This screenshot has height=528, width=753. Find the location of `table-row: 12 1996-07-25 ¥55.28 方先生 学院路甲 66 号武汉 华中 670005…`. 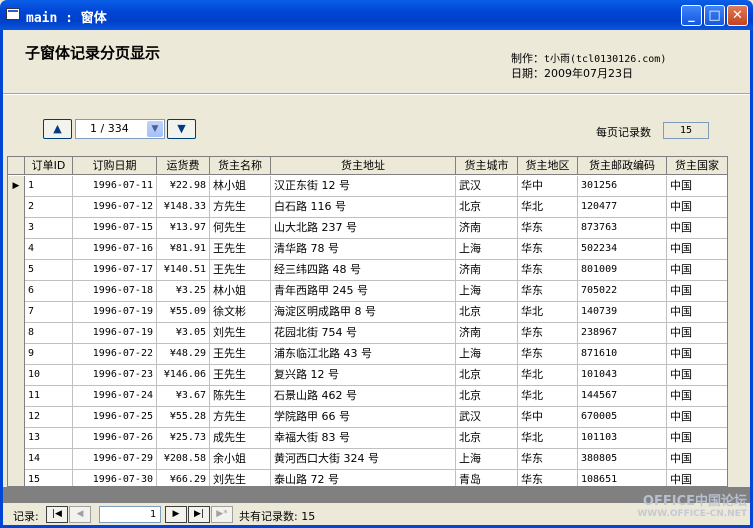

table-row: 12 1996-07-25 ¥55.28 方先生 学院路甲 66 号武汉 华中 670005… is located at coordinates (367, 417).